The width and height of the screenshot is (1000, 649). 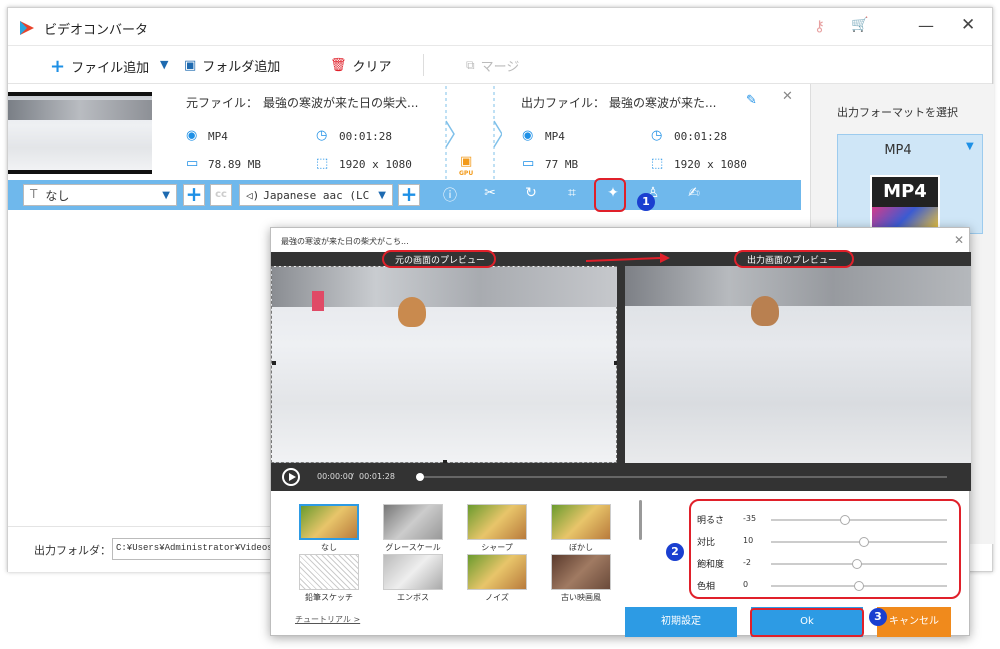 I want to click on trash-icon: 🗑, so click(x=338, y=65).